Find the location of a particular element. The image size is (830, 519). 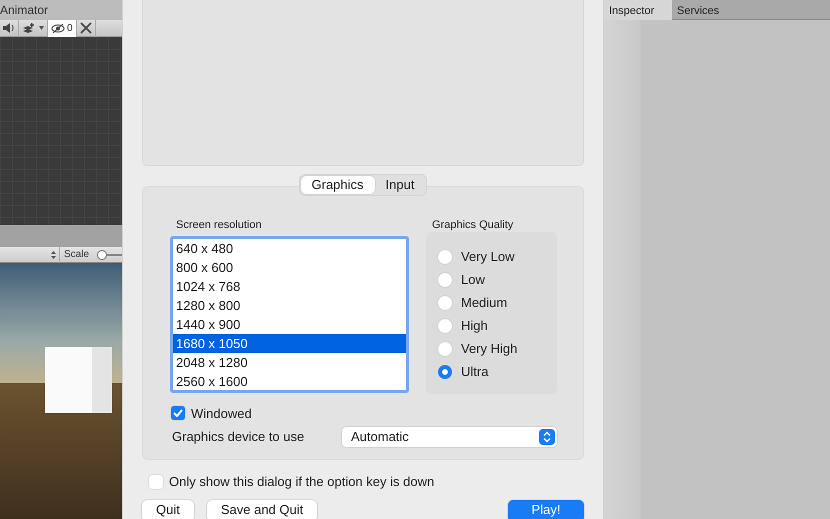

button: Save and Quit is located at coordinates (262, 509).